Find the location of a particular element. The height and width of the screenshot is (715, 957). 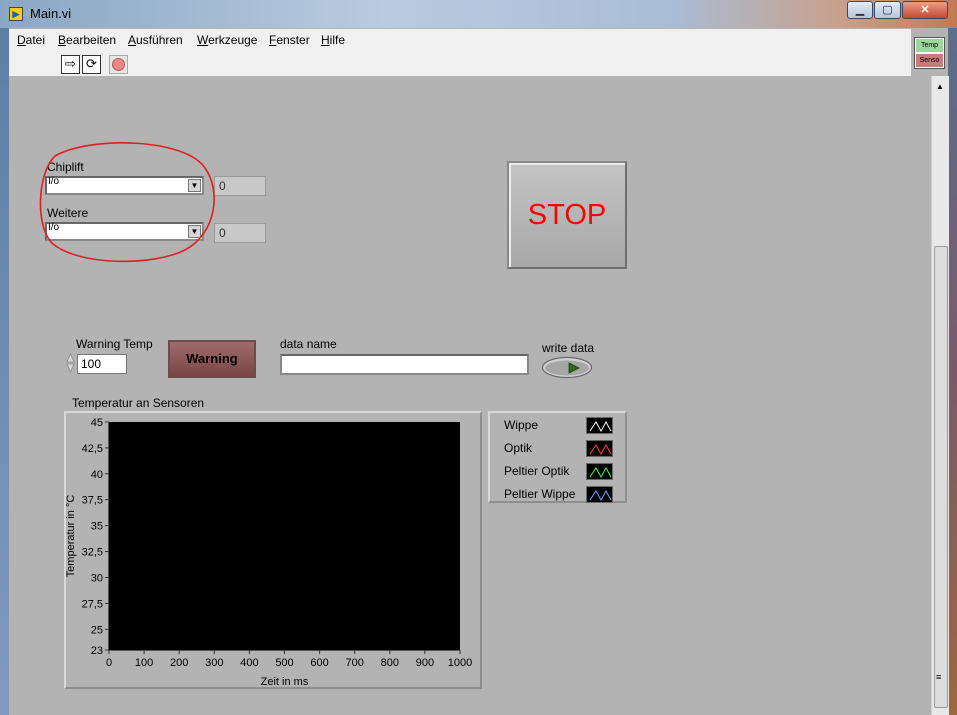

maximize-button: ▢ is located at coordinates (887, 10).